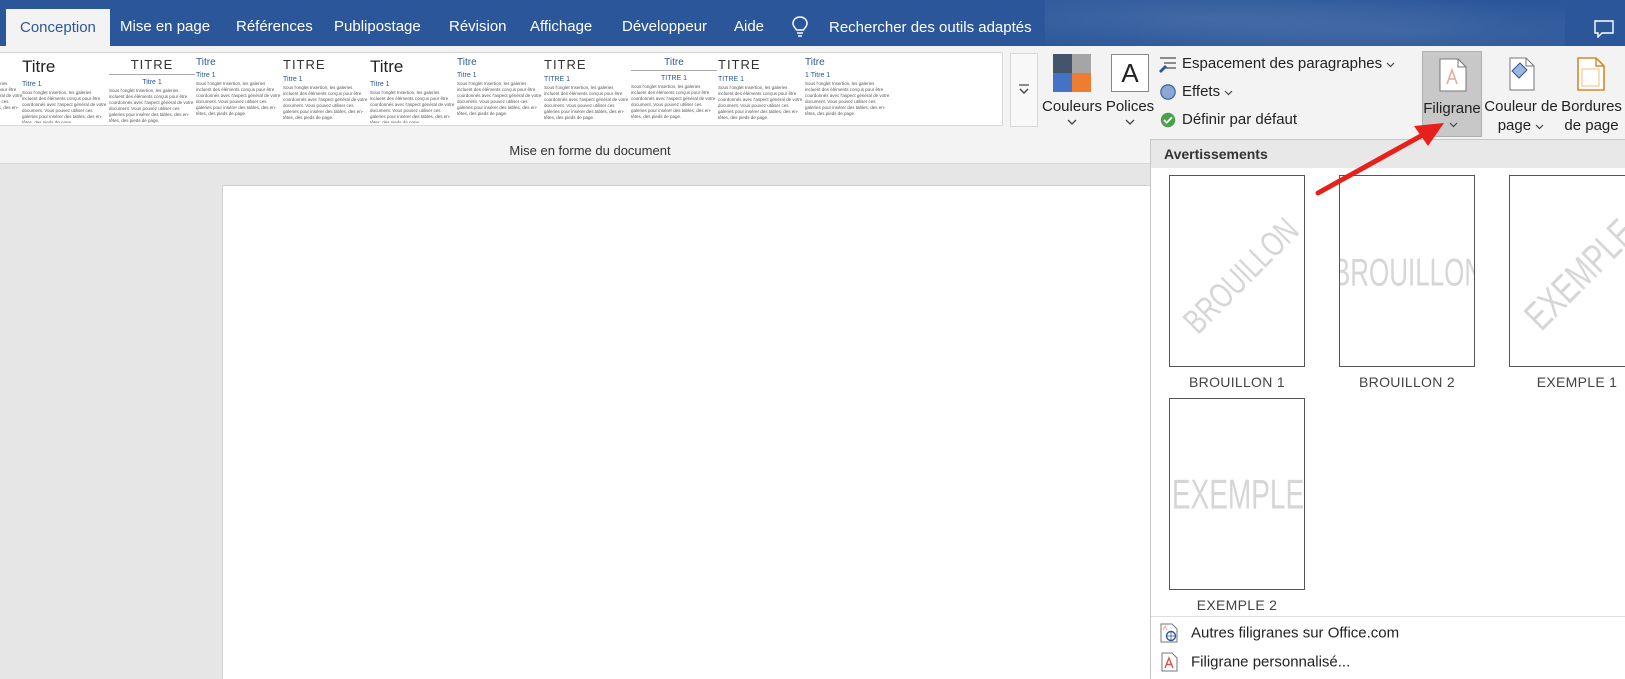  What do you see at coordinates (590, 150) in the screenshot?
I see `document-formatting-group-label: Mise en forme du document` at bounding box center [590, 150].